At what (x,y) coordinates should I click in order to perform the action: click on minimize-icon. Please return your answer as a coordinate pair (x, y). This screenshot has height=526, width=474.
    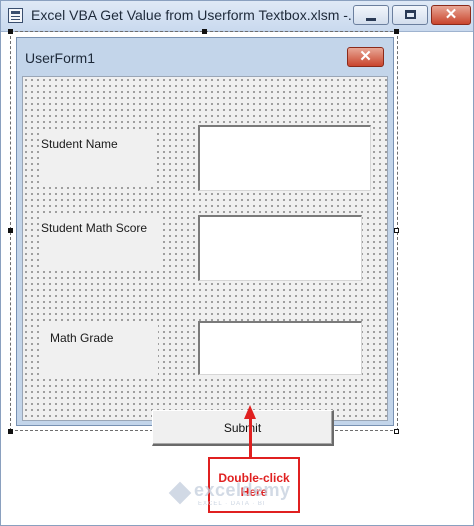
    Looking at the image, I should click on (371, 19).